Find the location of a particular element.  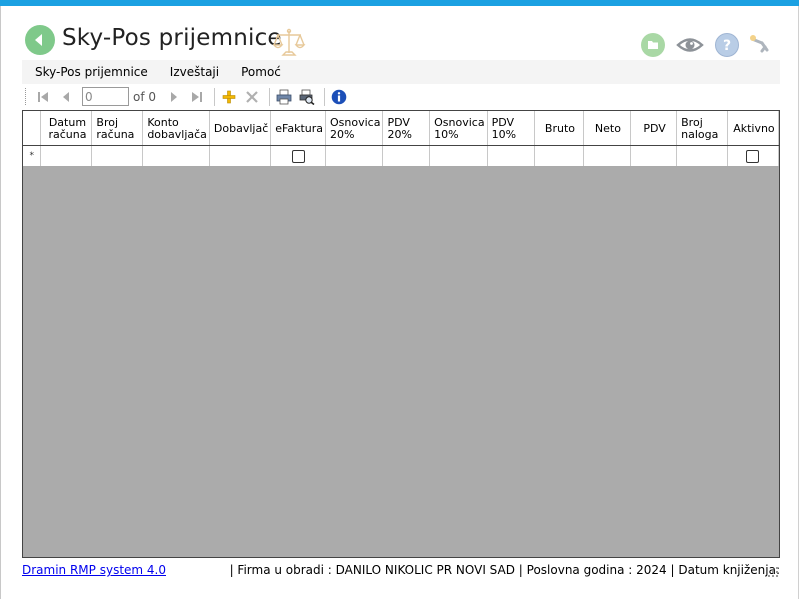

column-header-konto-dobavljaca: Konto dobavljača is located at coordinates (176, 128).